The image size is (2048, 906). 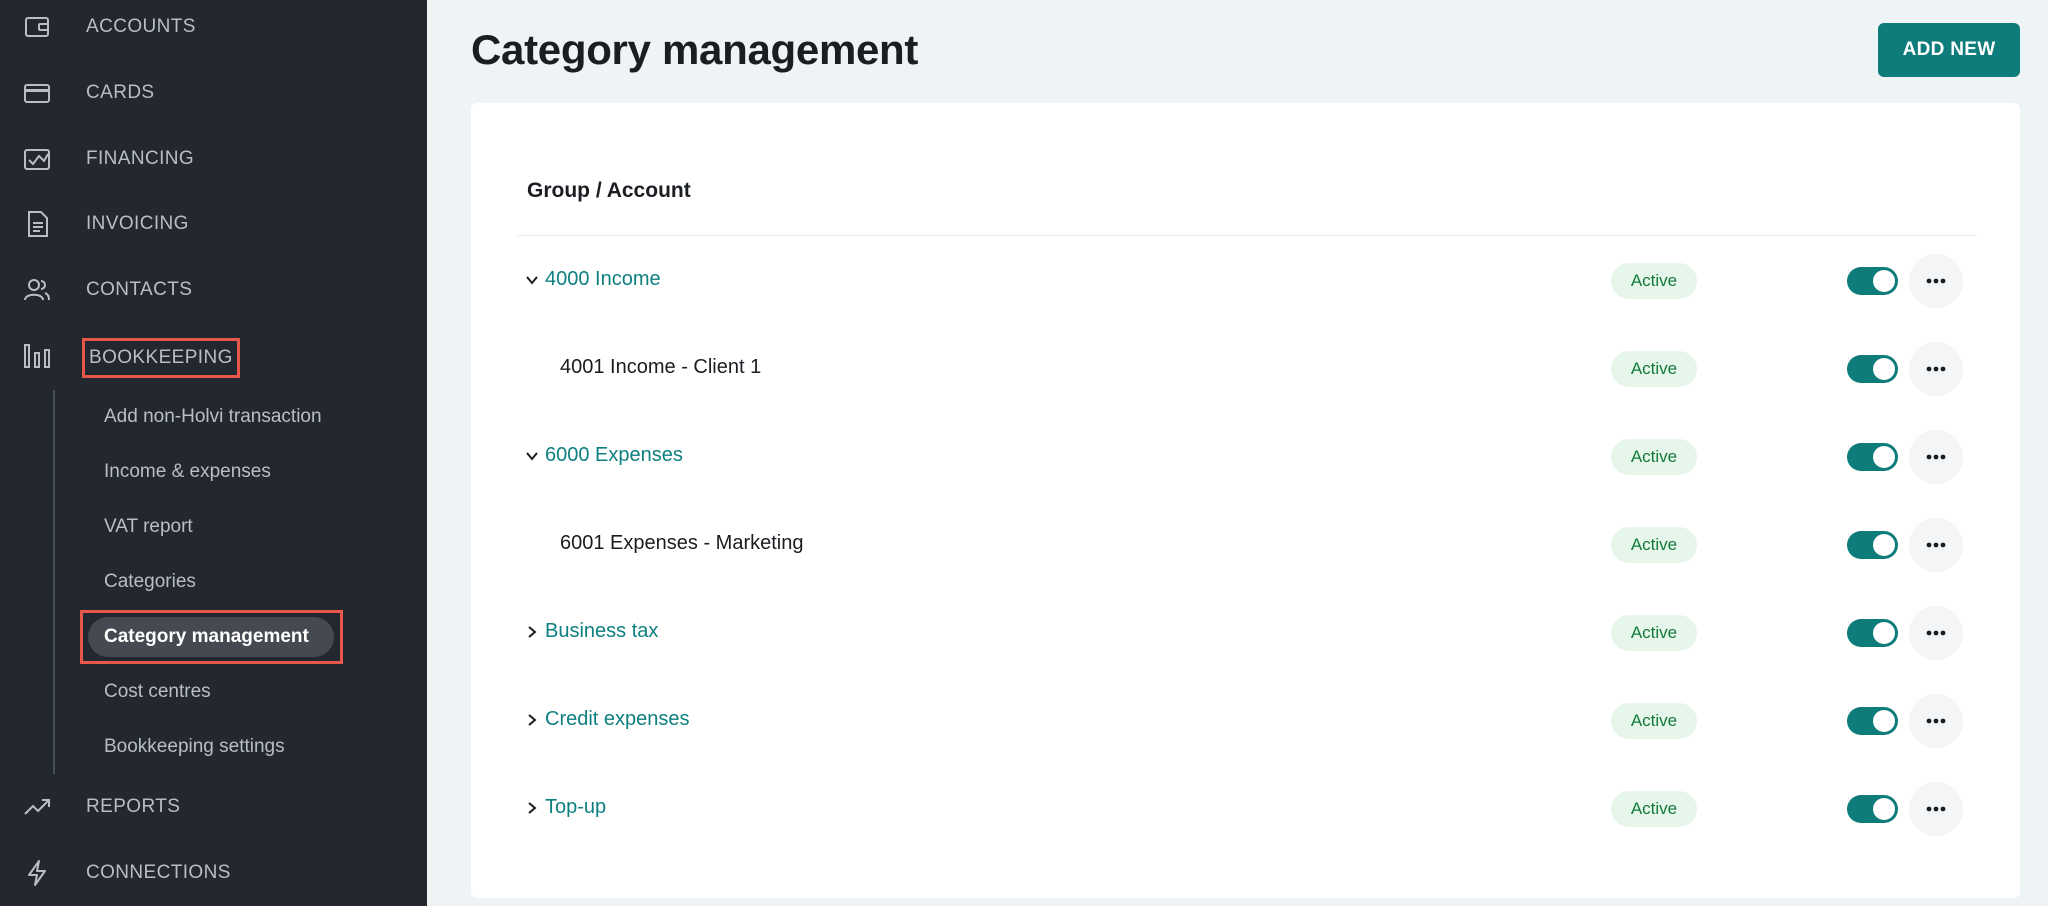 I want to click on column-header-group-account: Group / Account, so click(x=609, y=190).